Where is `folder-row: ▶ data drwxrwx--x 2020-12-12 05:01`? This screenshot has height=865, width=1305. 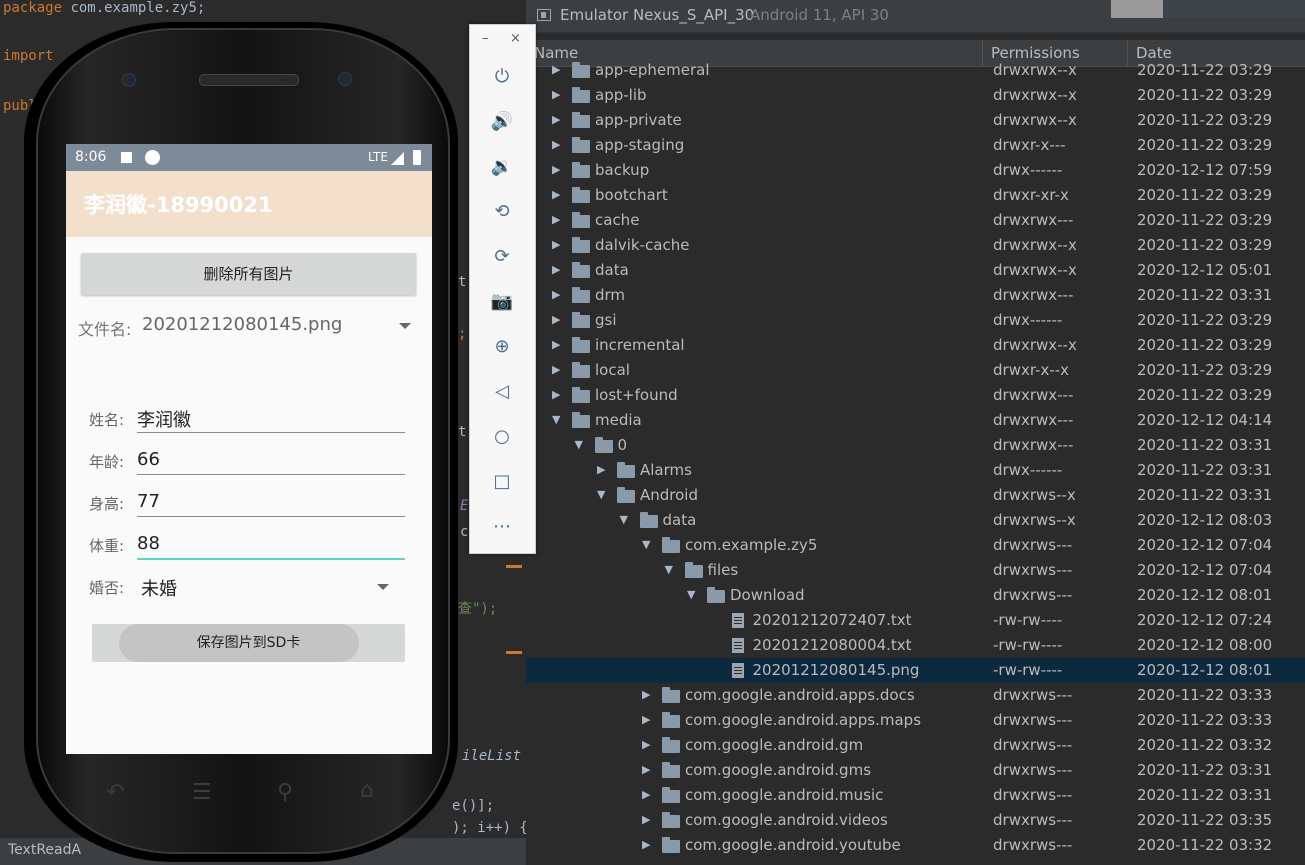 folder-row: ▶ data drwxrwx--x 2020-12-12 05:01 is located at coordinates (915, 270).